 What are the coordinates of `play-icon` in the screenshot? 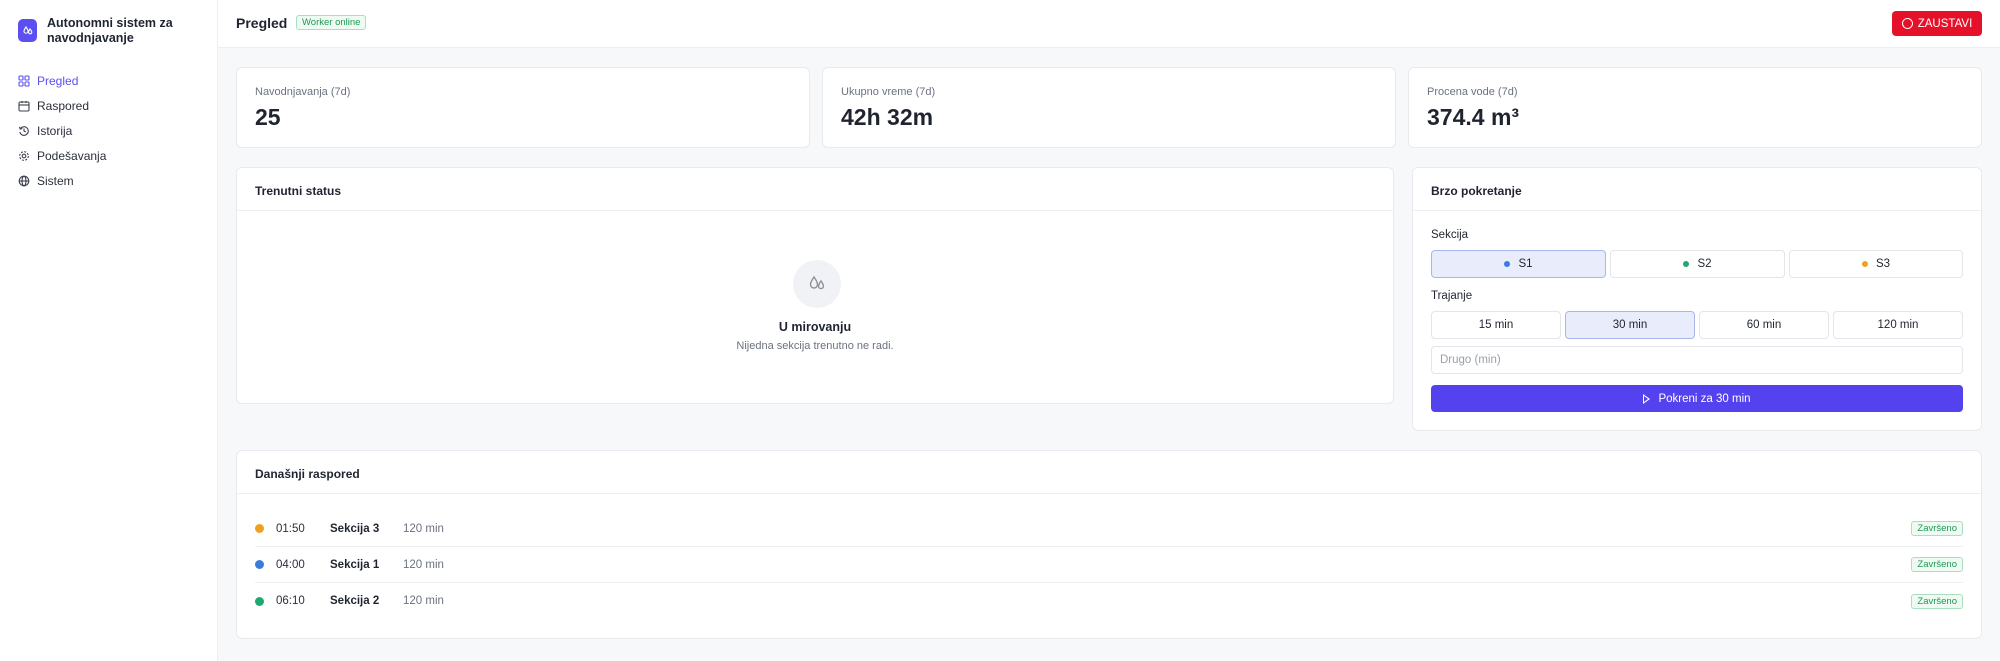 It's located at (1647, 398).